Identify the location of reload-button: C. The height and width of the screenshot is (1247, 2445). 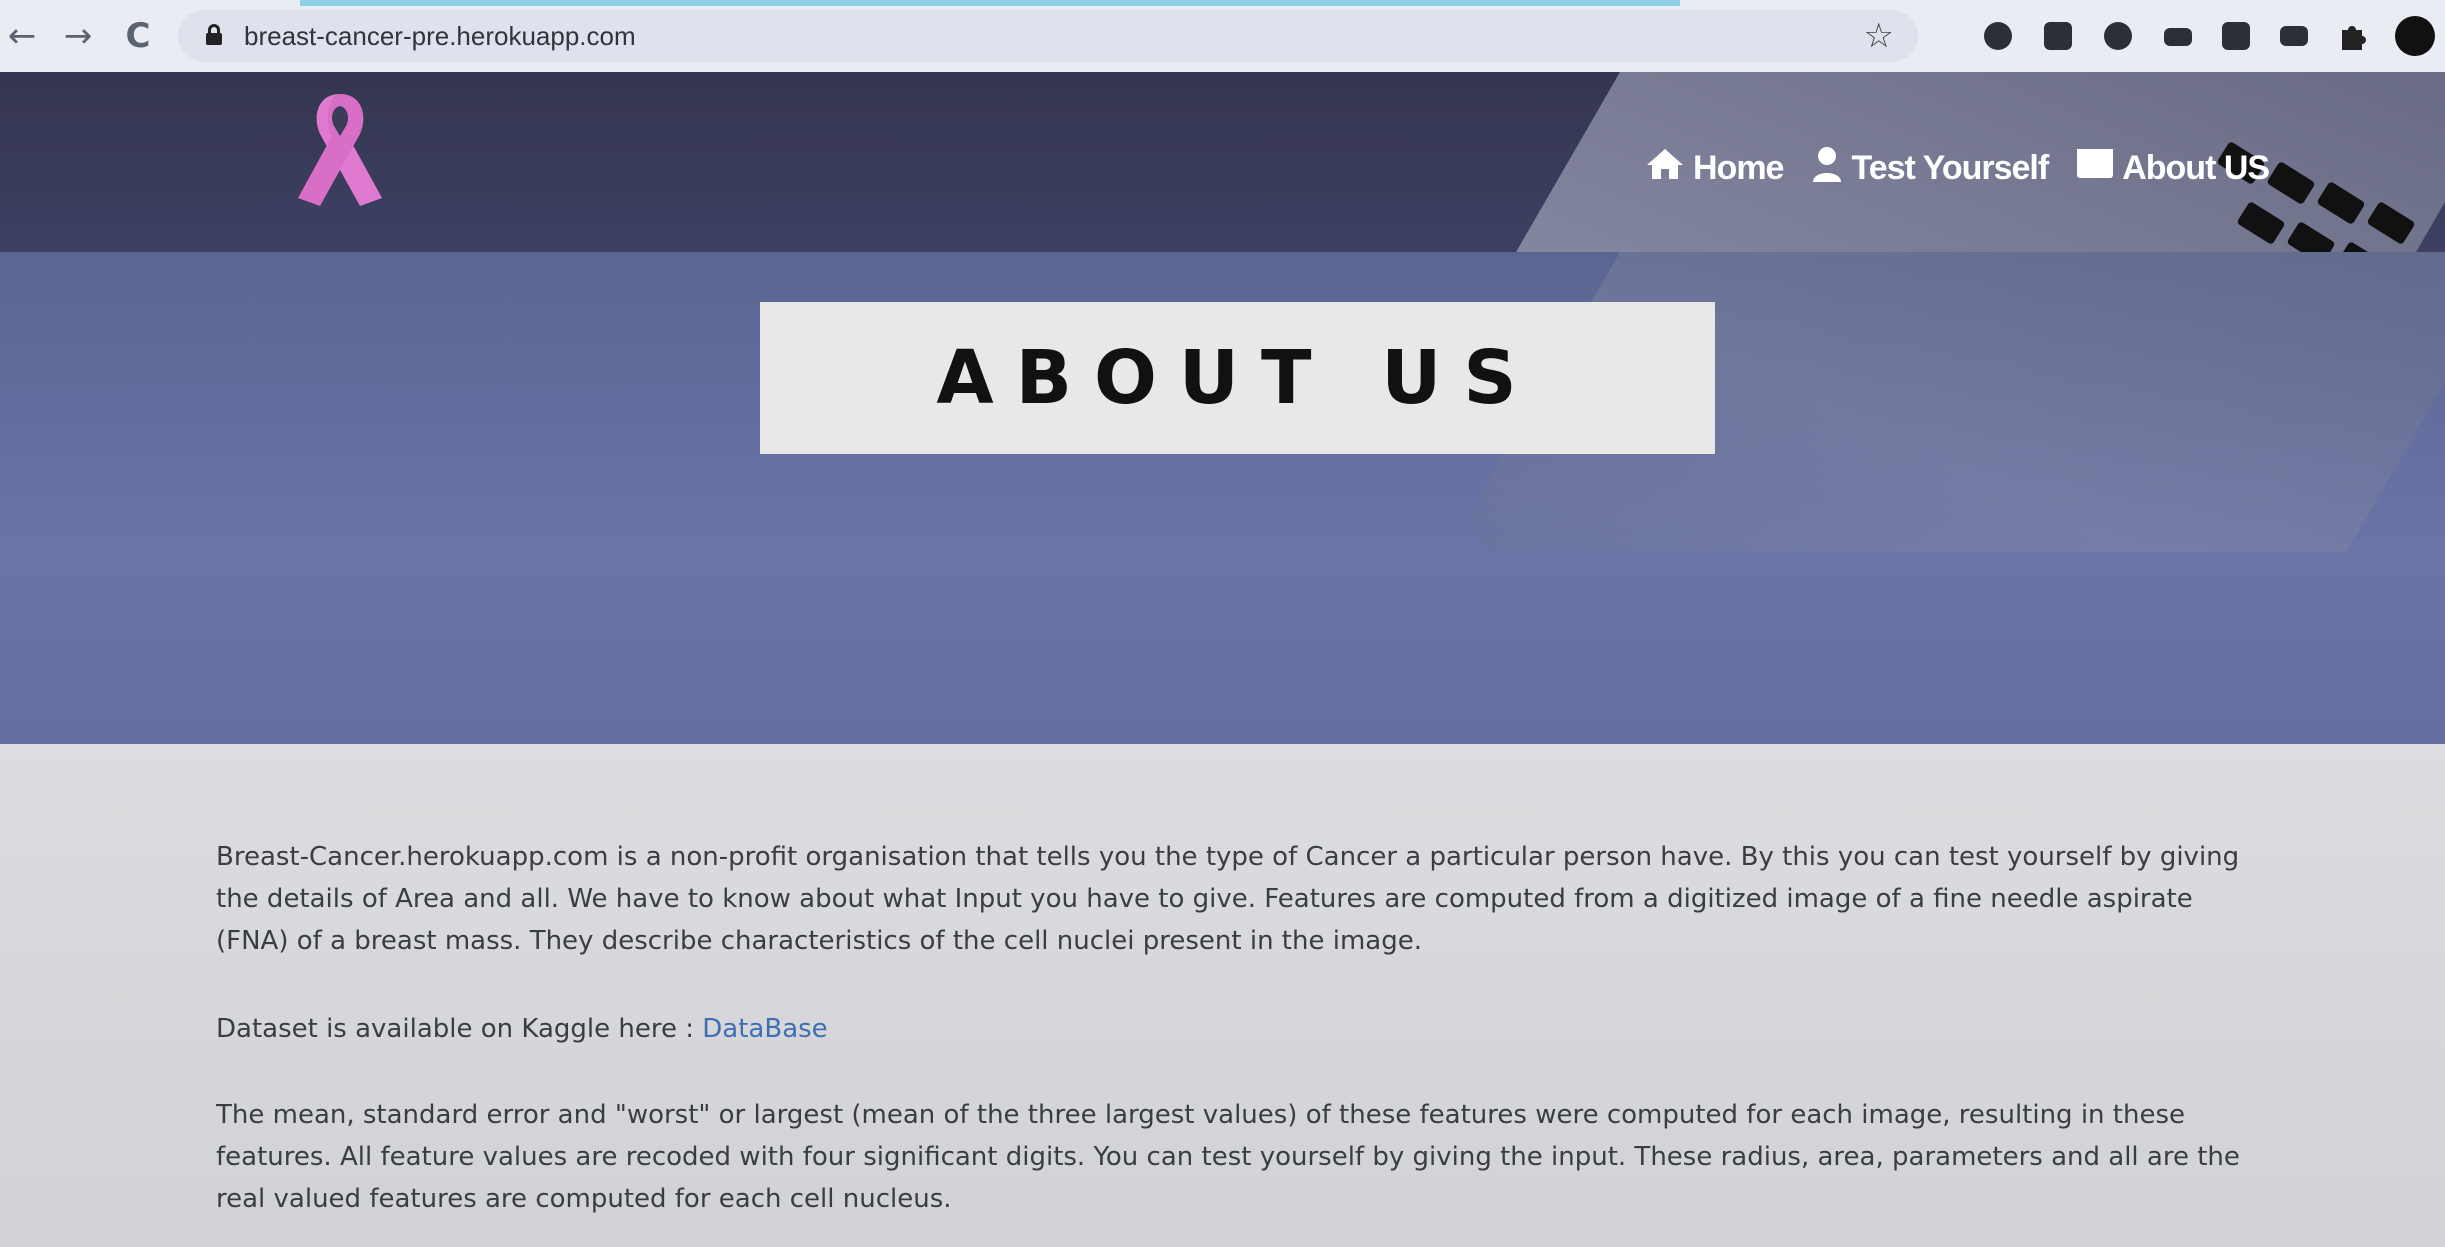
(138, 36).